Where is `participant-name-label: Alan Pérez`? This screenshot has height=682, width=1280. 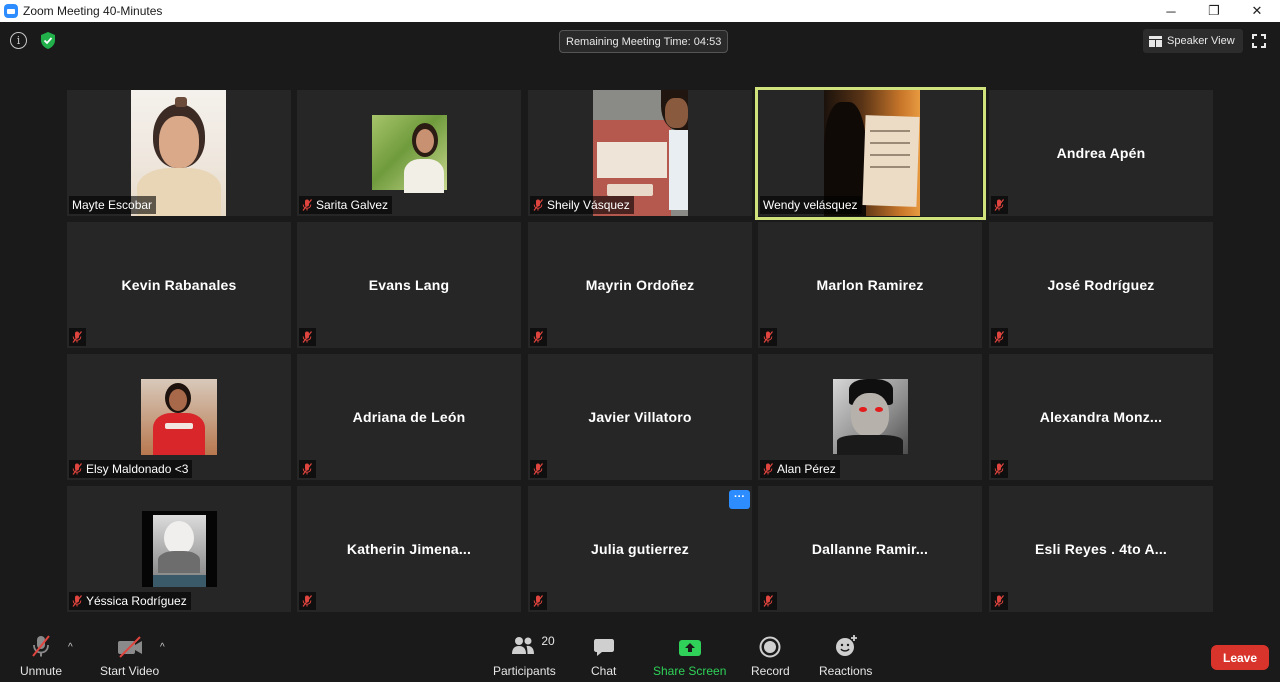 participant-name-label: Alan Pérez is located at coordinates (800, 469).